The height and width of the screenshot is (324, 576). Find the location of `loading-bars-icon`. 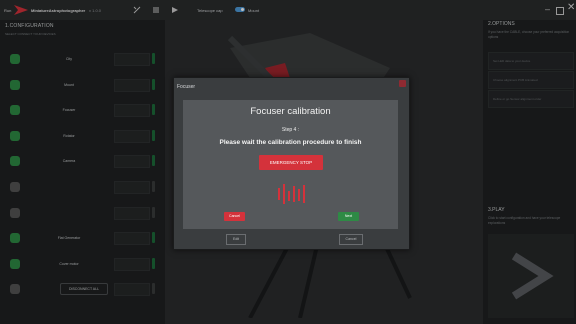

loading-bars-icon is located at coordinates (291, 194).